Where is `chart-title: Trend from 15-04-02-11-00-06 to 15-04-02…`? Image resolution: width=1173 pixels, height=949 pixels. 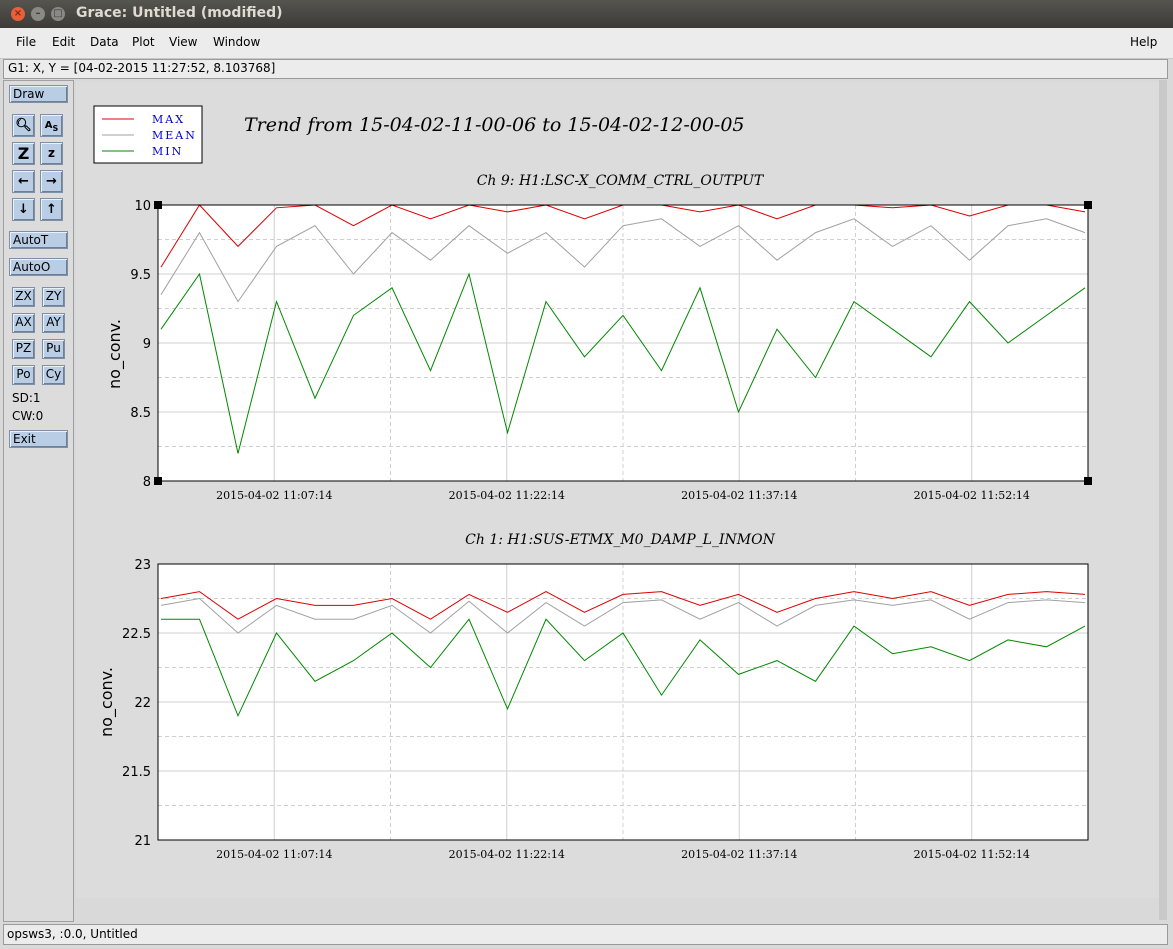 chart-title: Trend from 15-04-02-11-00-06 to 15-04-02… is located at coordinates (494, 125).